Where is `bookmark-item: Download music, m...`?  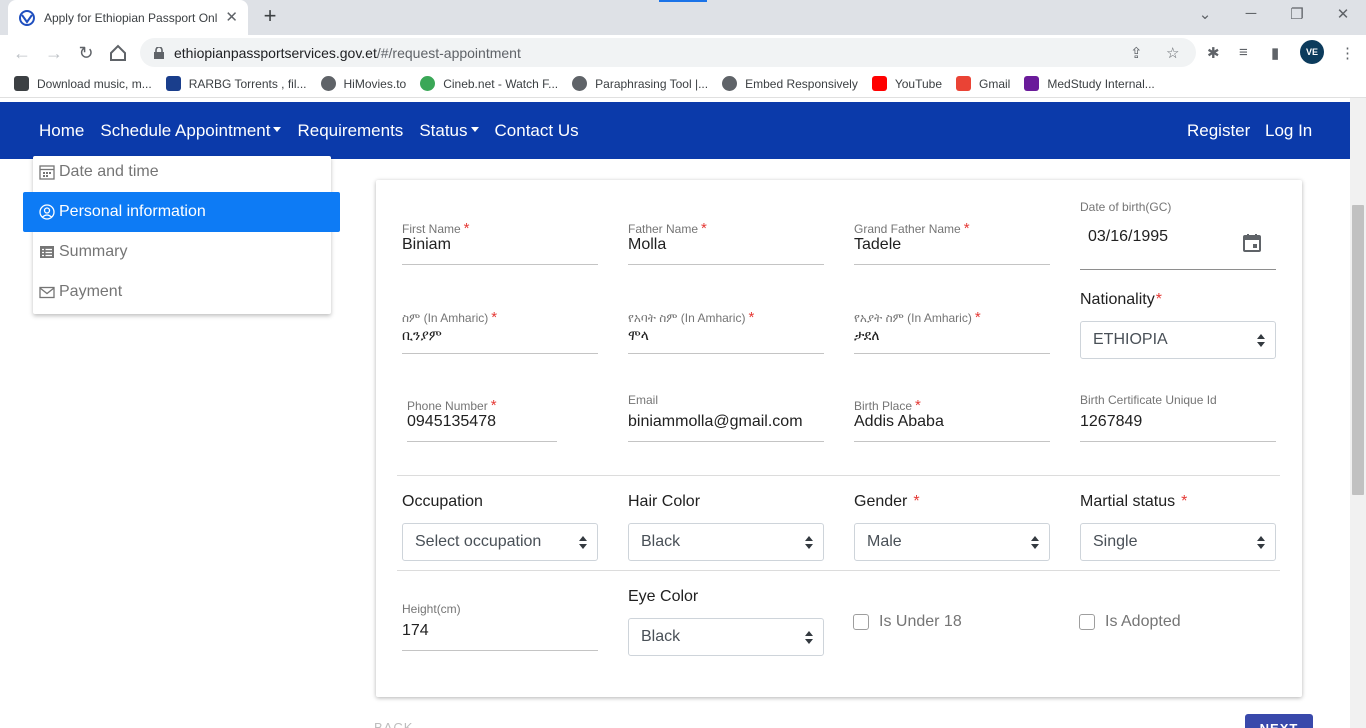 bookmark-item: Download music, m... is located at coordinates (83, 83).